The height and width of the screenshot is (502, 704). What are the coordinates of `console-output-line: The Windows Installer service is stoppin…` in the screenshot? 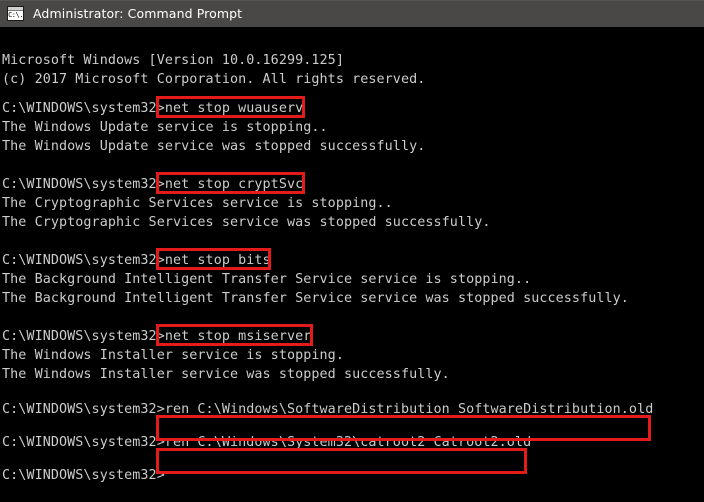 It's located at (173, 355).